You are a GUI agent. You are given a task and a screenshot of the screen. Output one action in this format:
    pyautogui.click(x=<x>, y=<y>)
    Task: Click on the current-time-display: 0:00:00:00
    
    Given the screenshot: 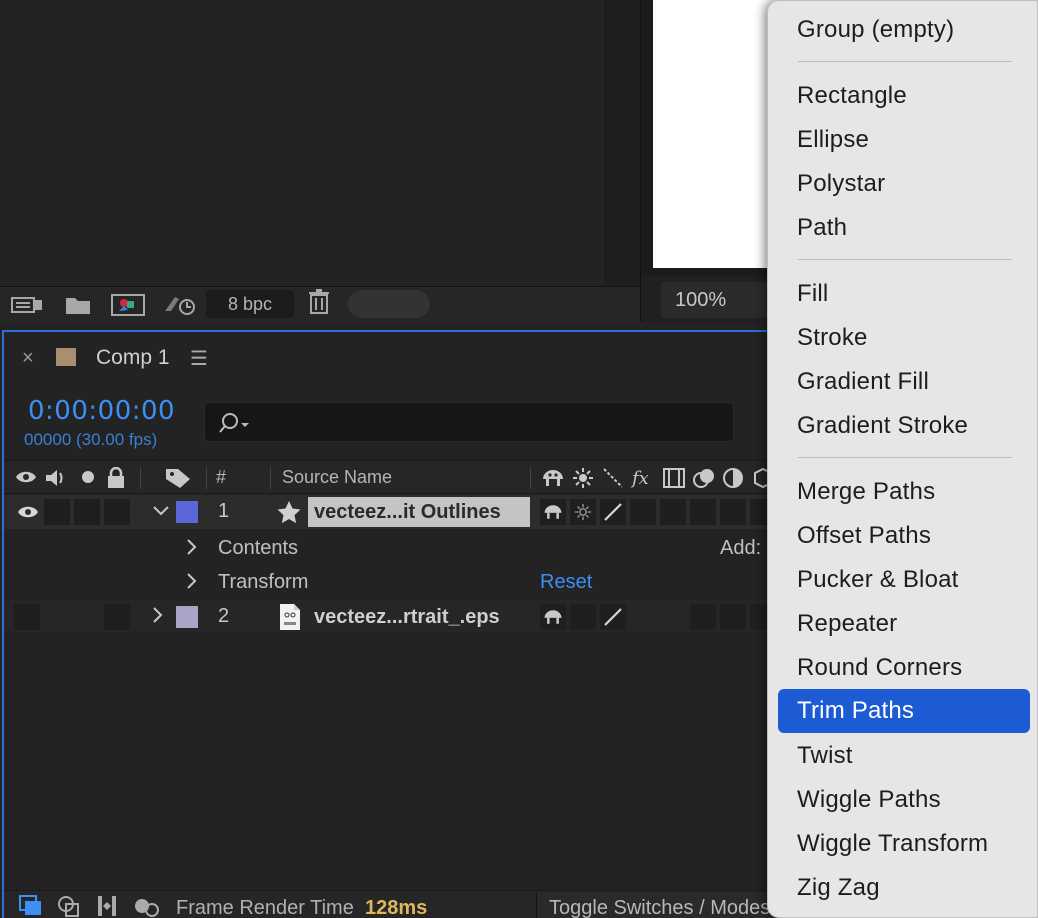 What is the action you would take?
    pyautogui.click(x=101, y=411)
    